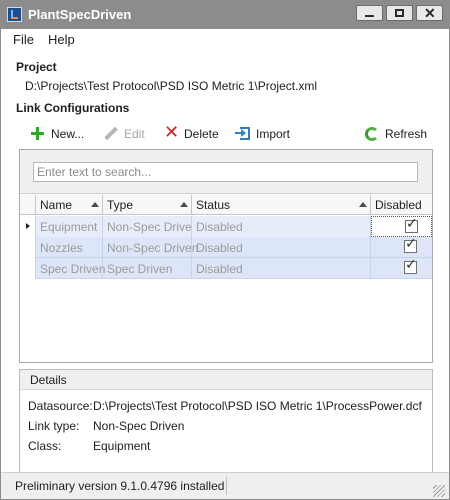 This screenshot has width=450, height=500. Describe the element at coordinates (369, 13) in the screenshot. I see `minimize-button` at that location.